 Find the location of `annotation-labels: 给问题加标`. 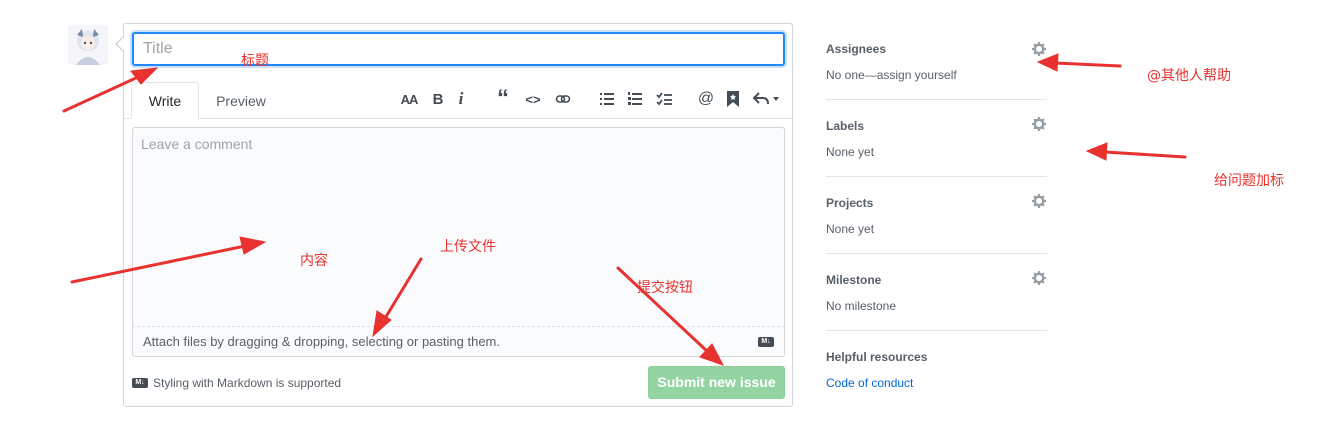

annotation-labels: 给问题加标 is located at coordinates (1249, 181).